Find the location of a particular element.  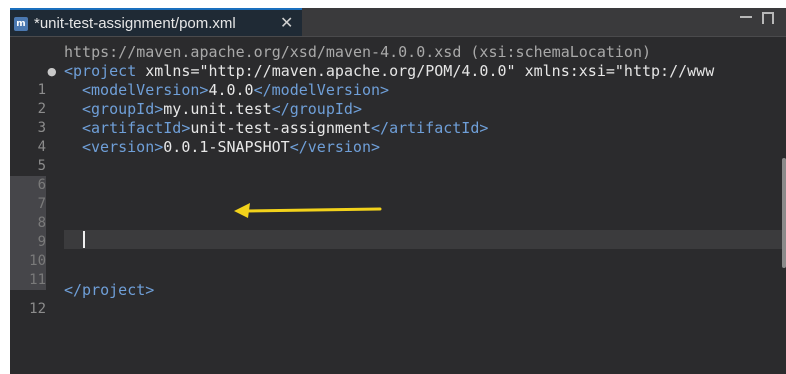

line-number: 12 is located at coordinates (37, 309).